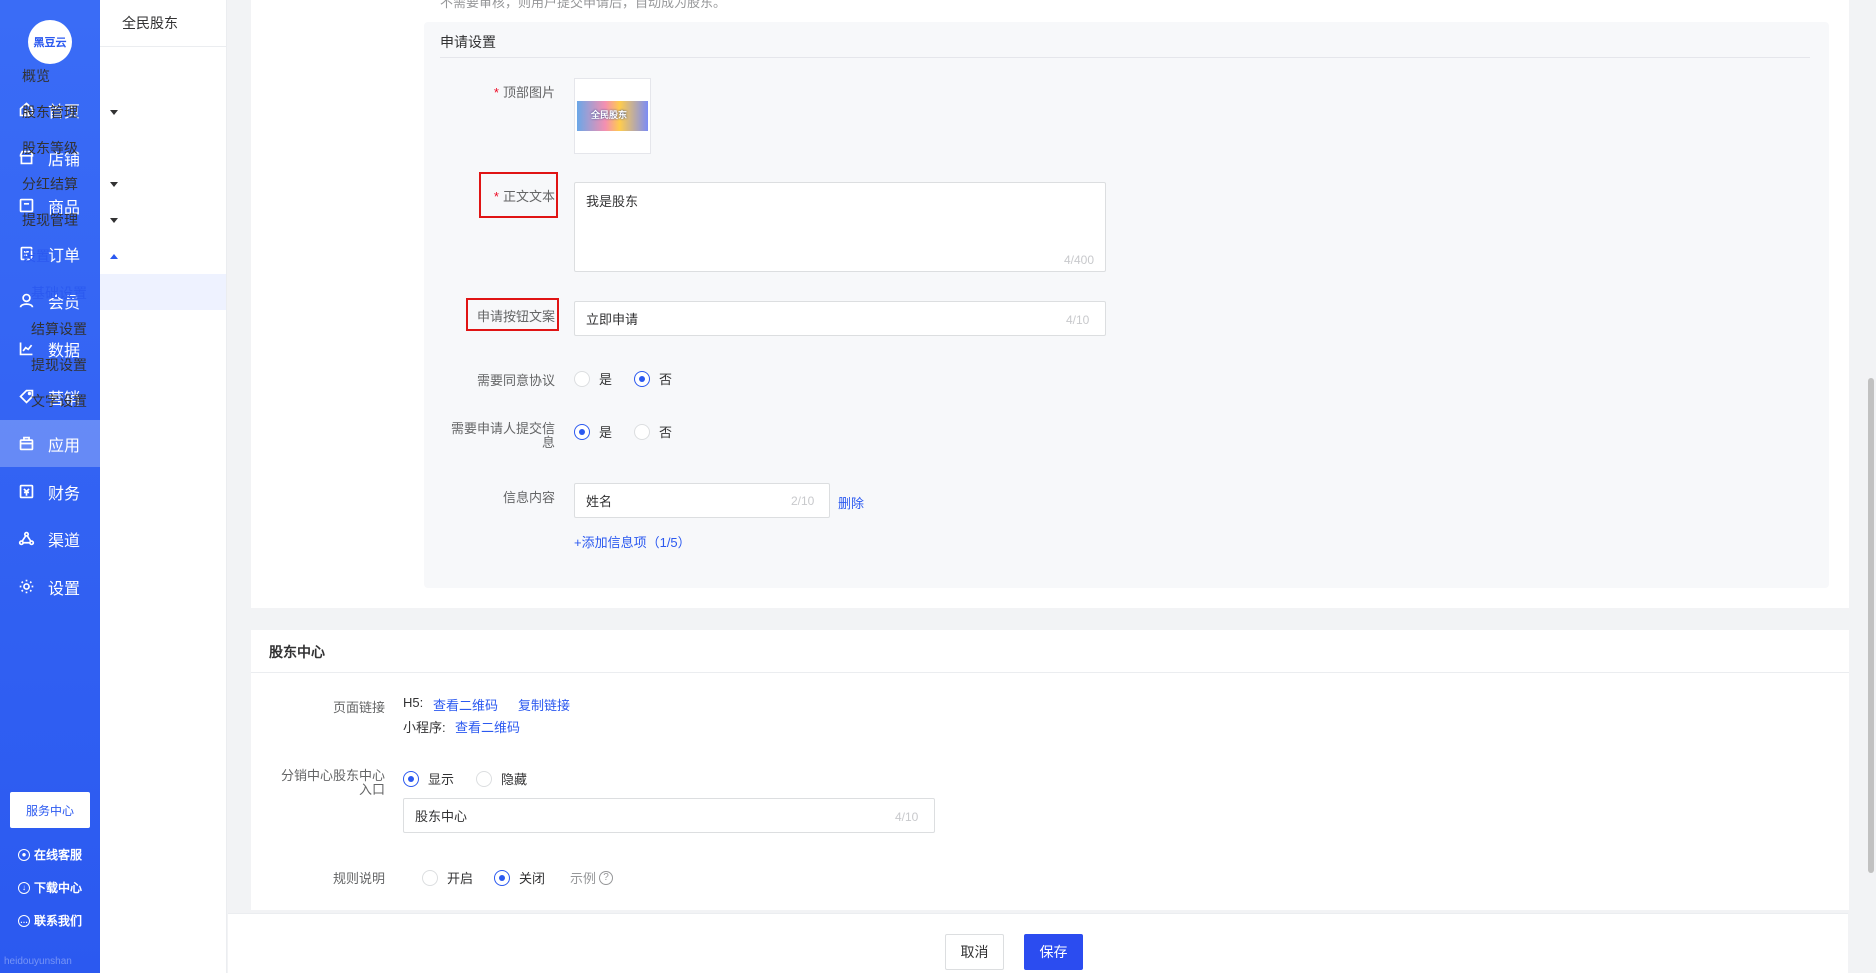 This screenshot has height=973, width=1876. Describe the element at coordinates (840, 227) in the screenshot. I see `body-text-textarea: 我是股东` at that location.